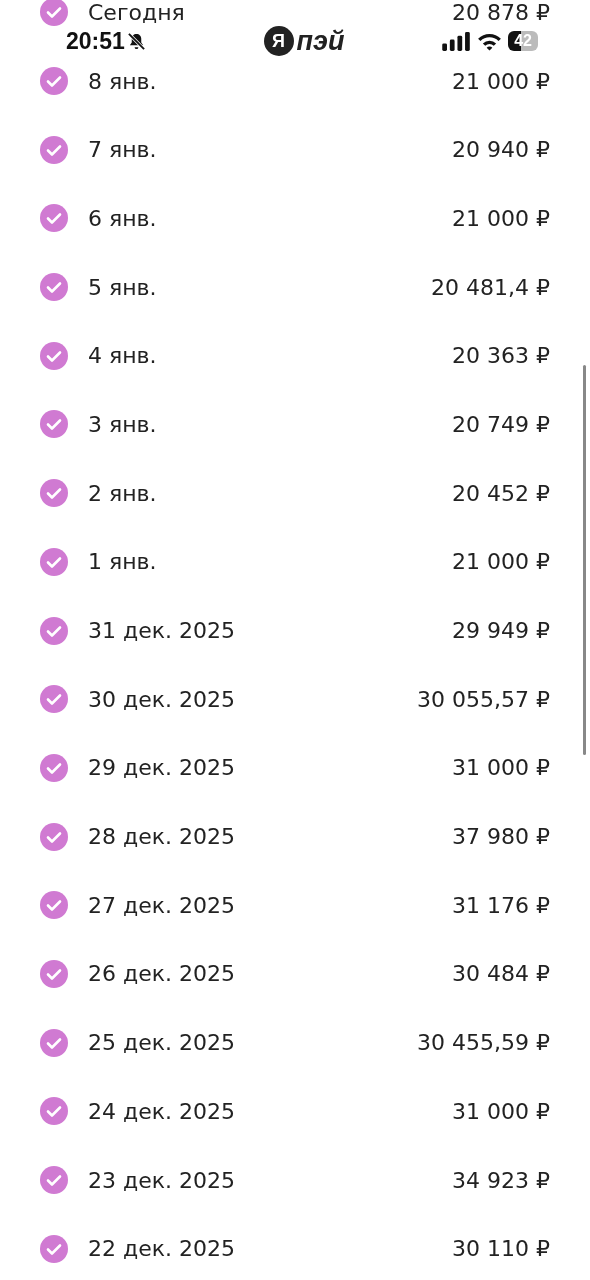  What do you see at coordinates (123, 150) in the screenshot?
I see `payment-date: 7 янв.` at bounding box center [123, 150].